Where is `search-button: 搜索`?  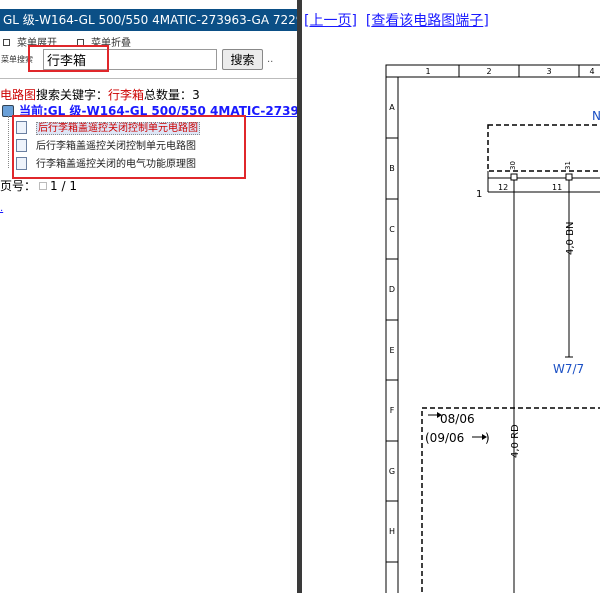
search-button: 搜索 is located at coordinates (242, 59).